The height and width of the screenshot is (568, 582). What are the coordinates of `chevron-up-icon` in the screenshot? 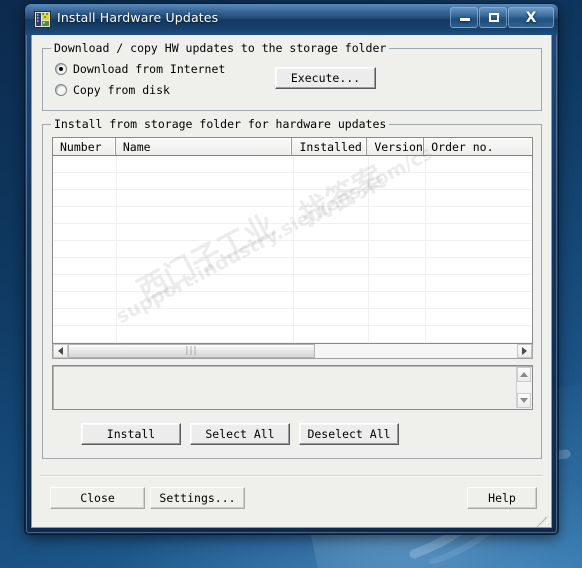 It's located at (524, 374).